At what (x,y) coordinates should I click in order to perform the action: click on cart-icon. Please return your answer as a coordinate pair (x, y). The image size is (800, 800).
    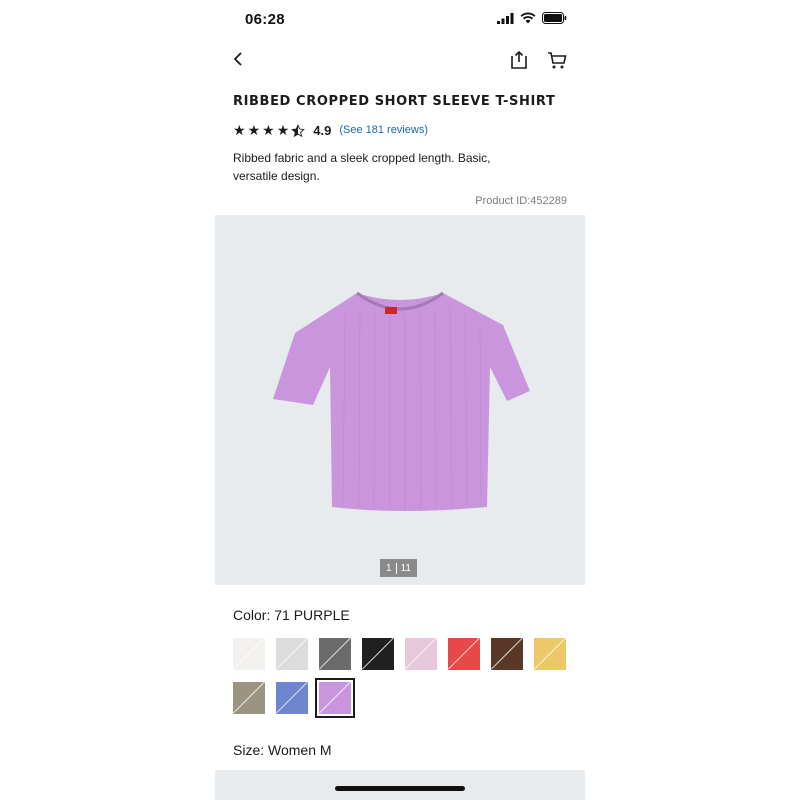
    Looking at the image, I should click on (557, 60).